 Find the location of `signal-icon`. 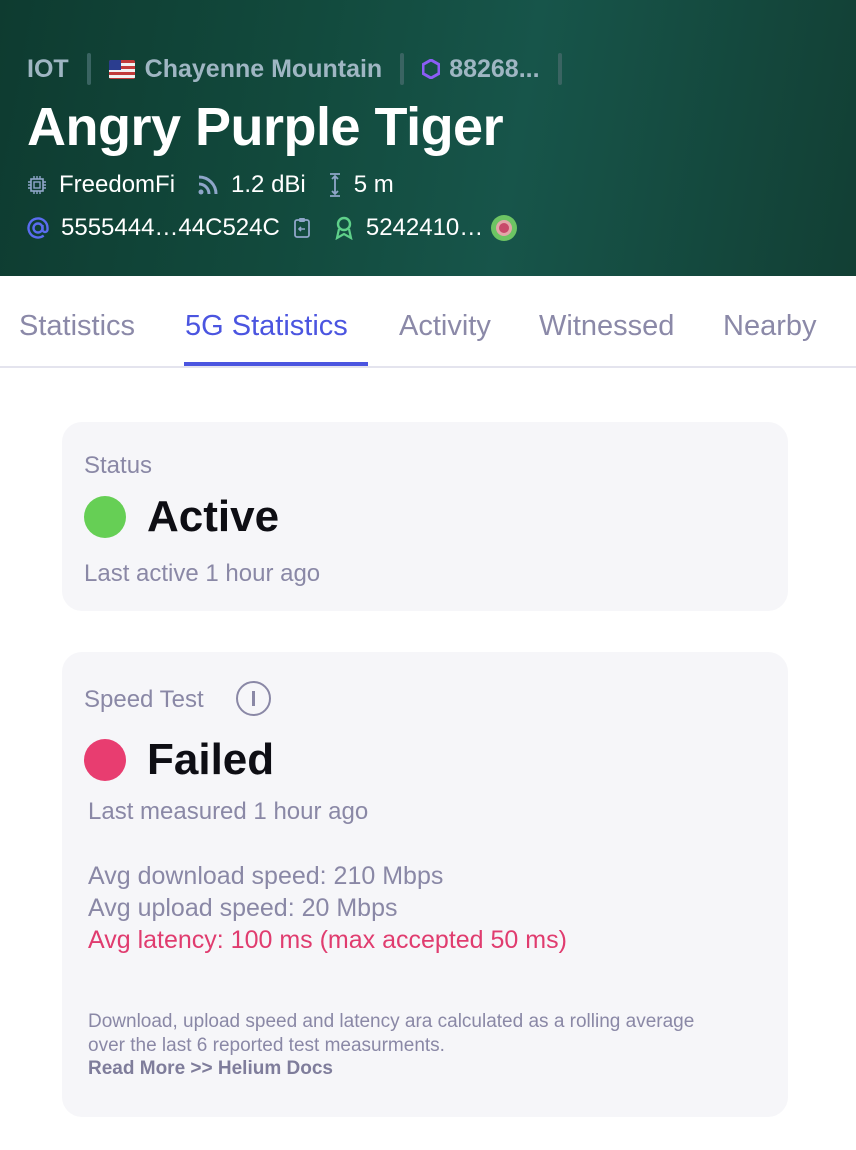

signal-icon is located at coordinates (208, 185).